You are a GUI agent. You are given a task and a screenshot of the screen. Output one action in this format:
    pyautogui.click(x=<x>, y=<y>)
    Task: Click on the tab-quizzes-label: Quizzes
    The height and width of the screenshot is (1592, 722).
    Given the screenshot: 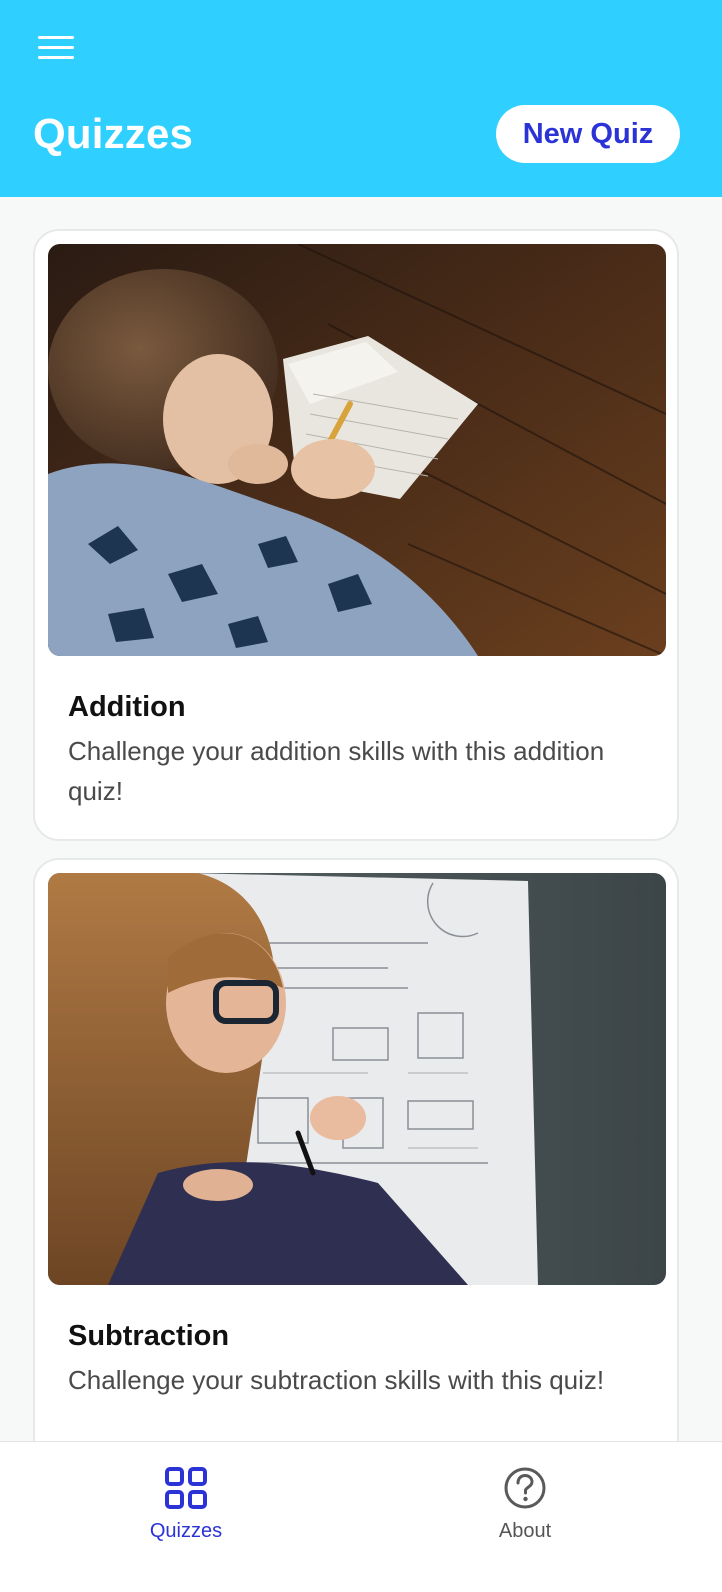 What is the action you would take?
    pyautogui.click(x=186, y=1531)
    